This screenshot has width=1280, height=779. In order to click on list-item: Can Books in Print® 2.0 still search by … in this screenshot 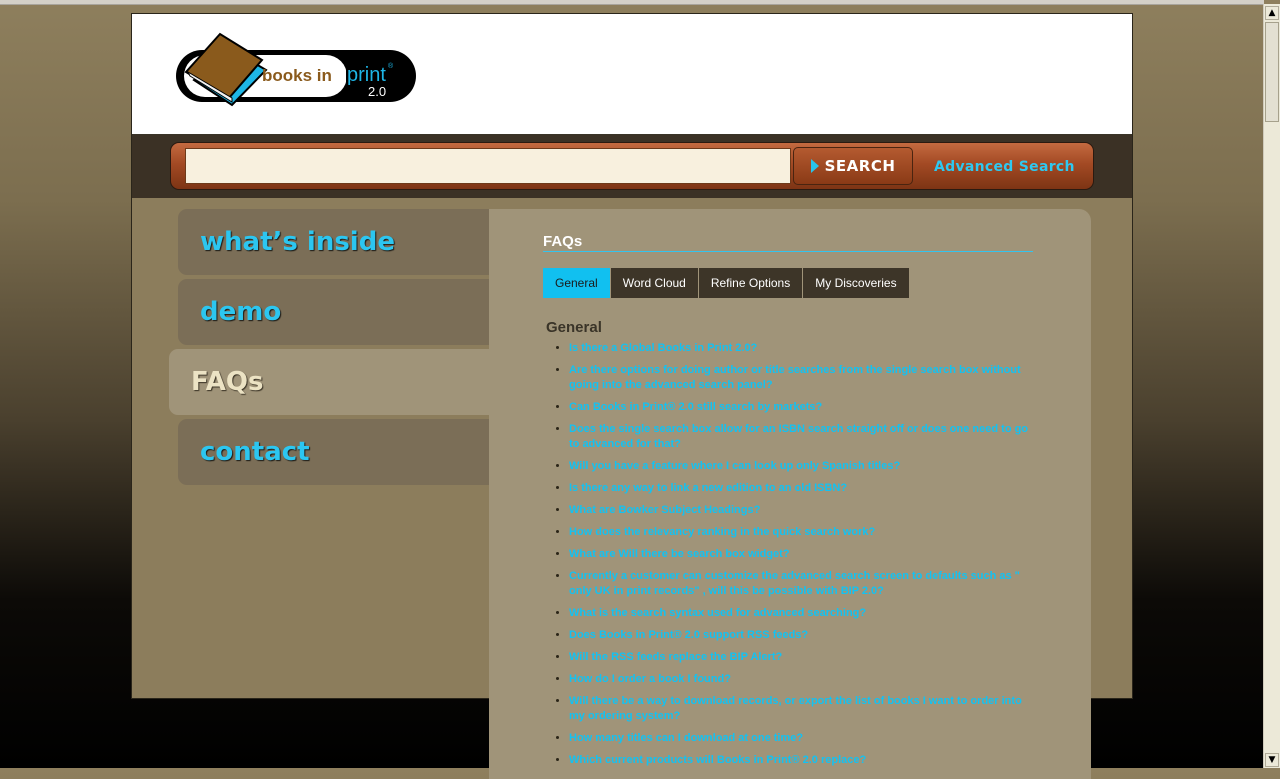, I will do `click(799, 407)`.